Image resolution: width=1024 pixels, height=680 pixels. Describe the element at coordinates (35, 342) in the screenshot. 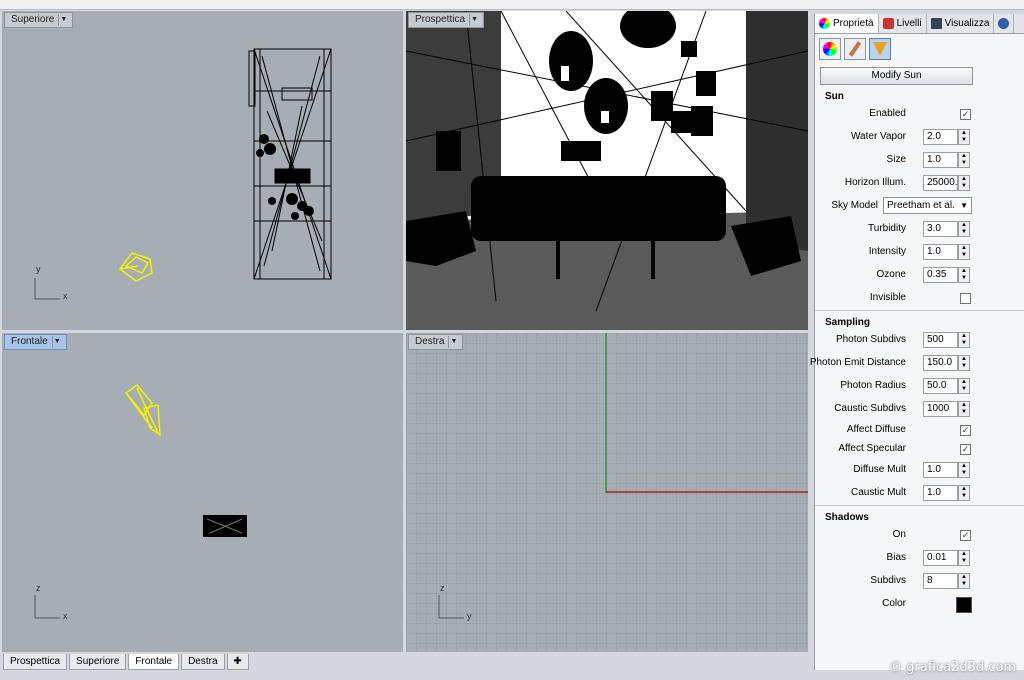

I see `viewport-front-title: Frontale ▼` at that location.